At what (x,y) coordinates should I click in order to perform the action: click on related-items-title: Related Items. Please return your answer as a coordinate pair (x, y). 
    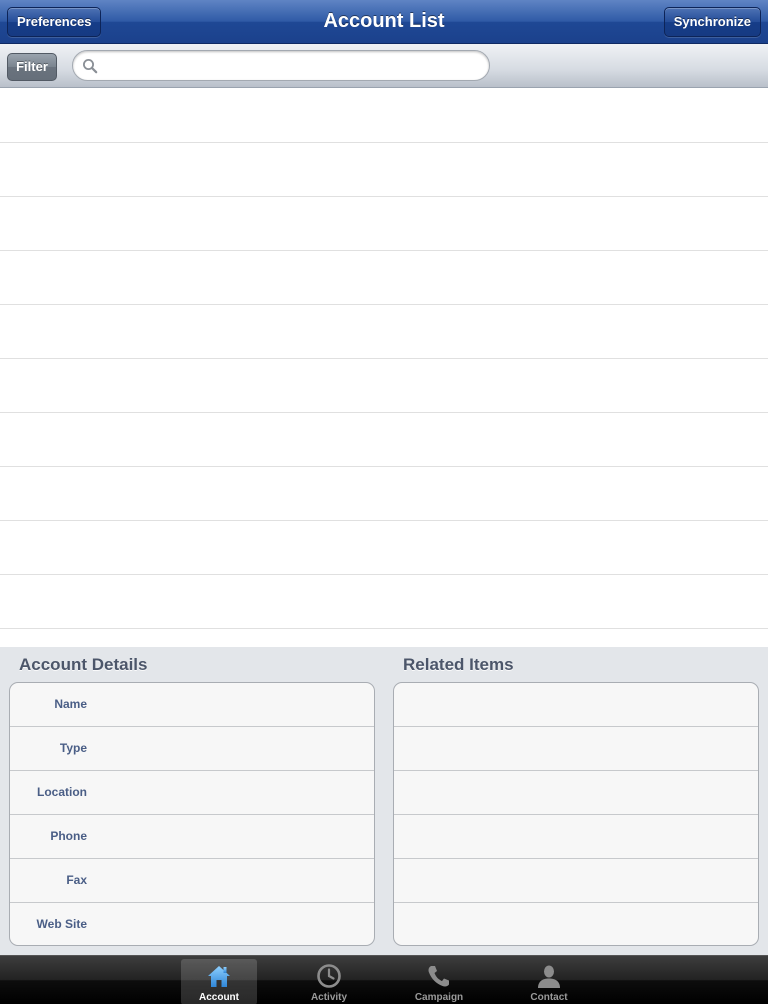
    Looking at the image, I should click on (458, 664).